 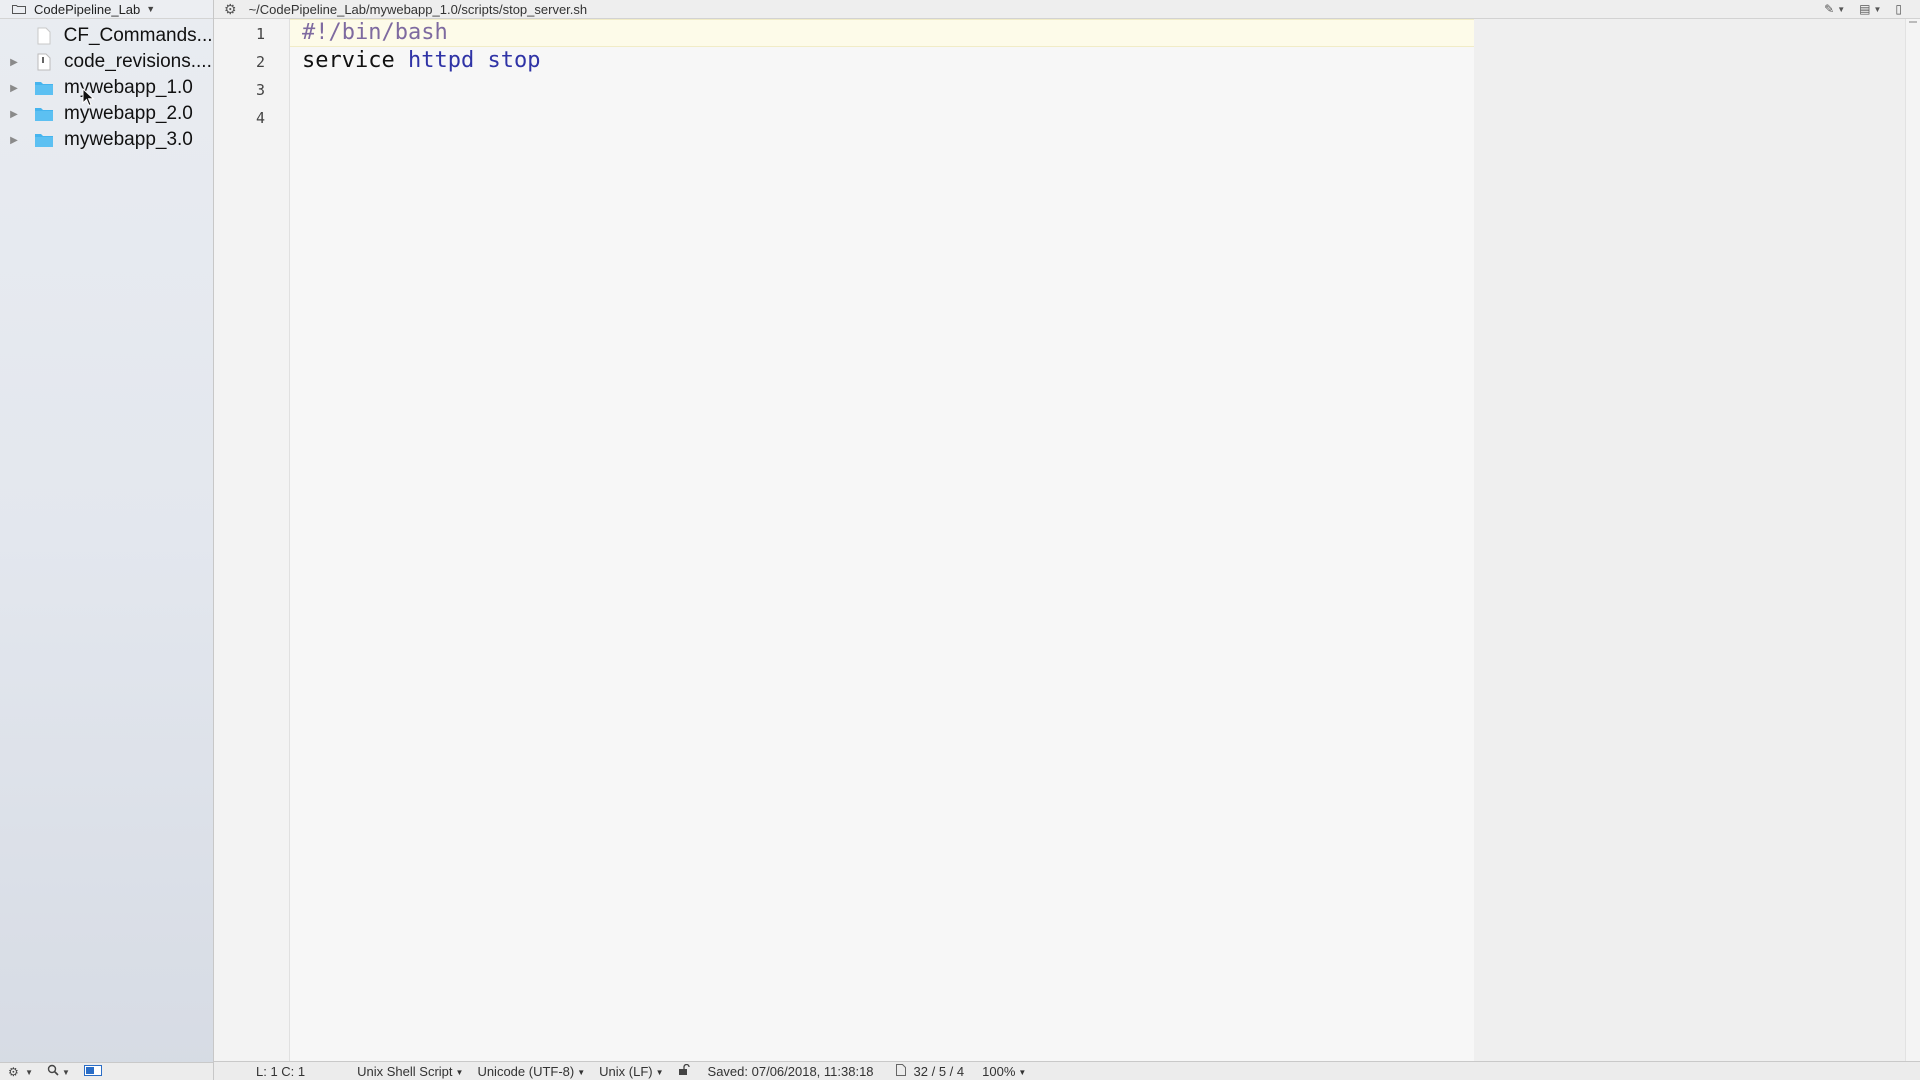 I want to click on gear-icon: ⚙, so click(x=230, y=9).